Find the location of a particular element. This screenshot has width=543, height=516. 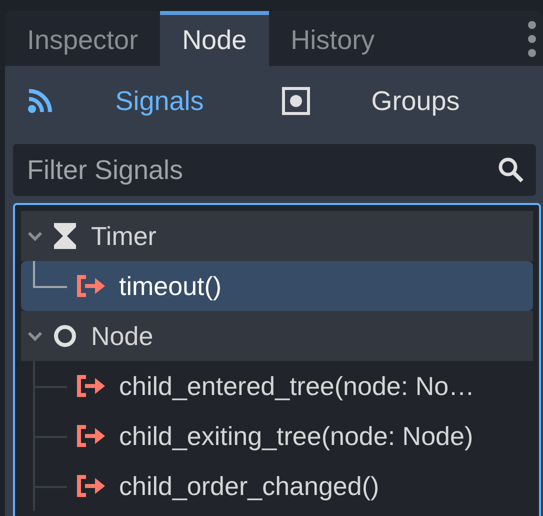

tab: Inspector is located at coordinates (82, 38).